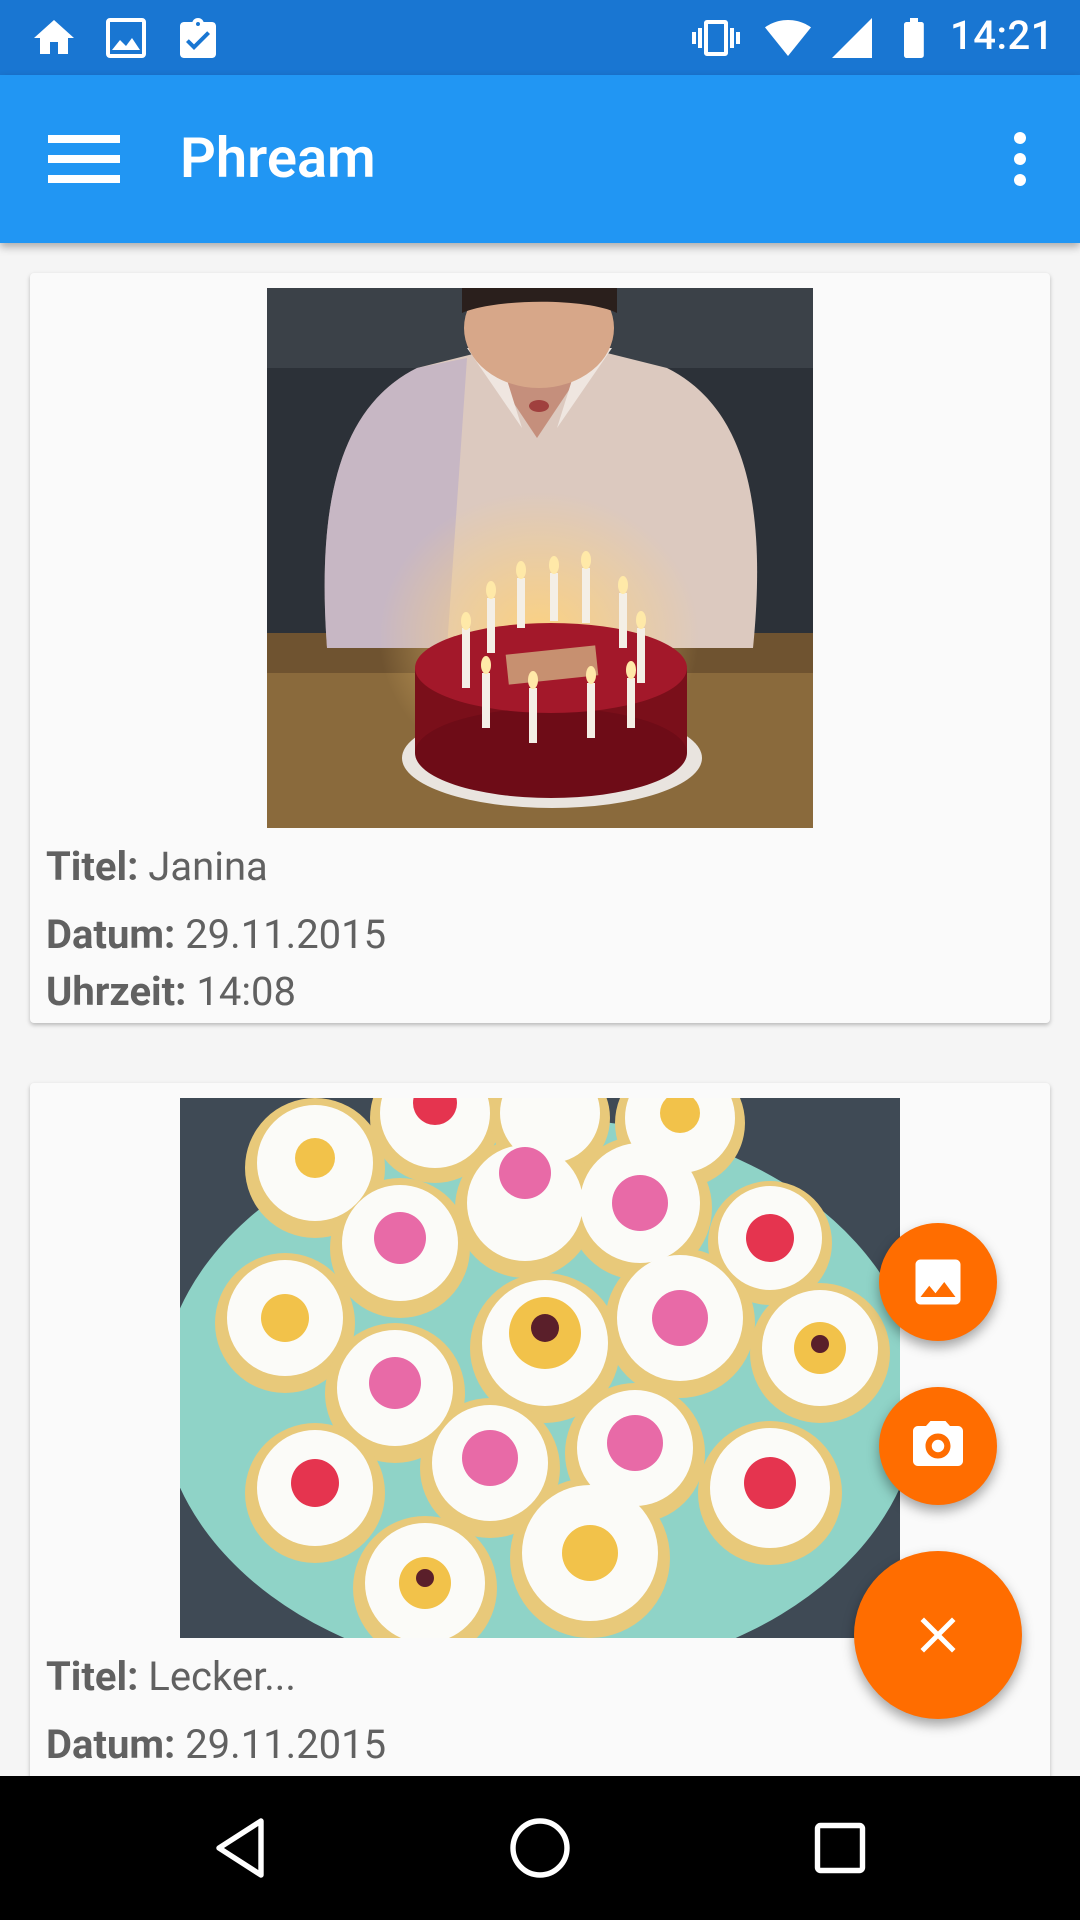 The height and width of the screenshot is (1920, 1080). What do you see at coordinates (54, 37) in the screenshot?
I see `home-icon` at bounding box center [54, 37].